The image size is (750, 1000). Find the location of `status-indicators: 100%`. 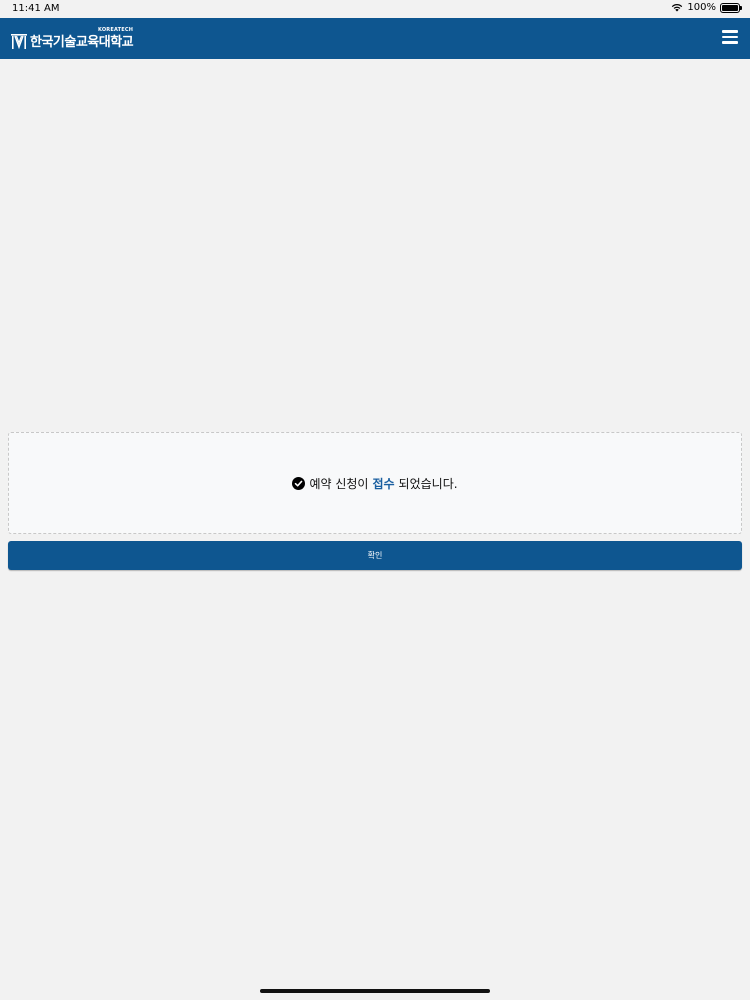

status-indicators: 100% is located at coordinates (706, 7).